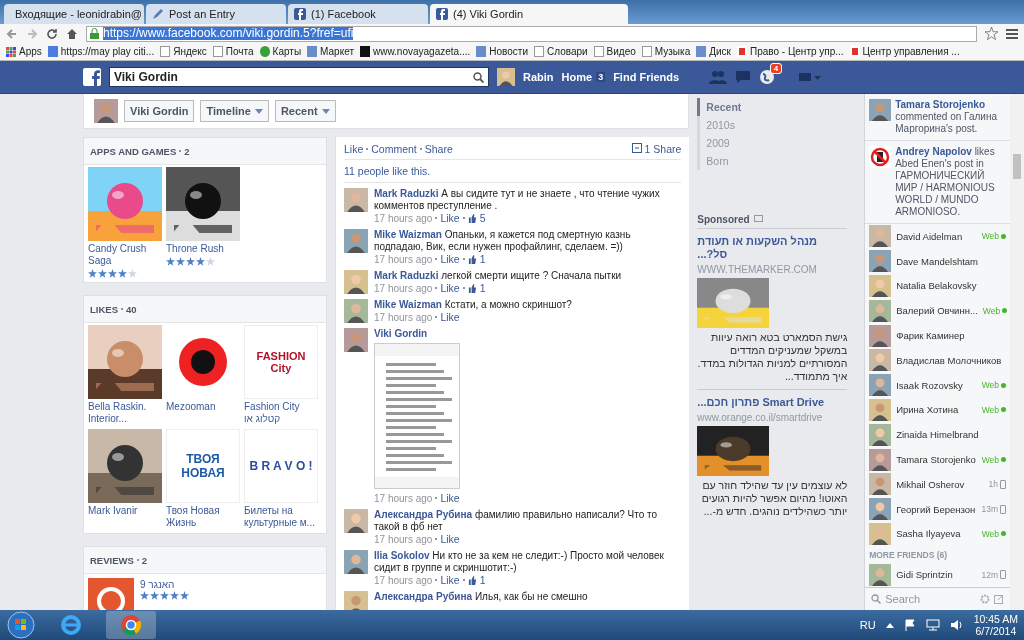 The width and height of the screenshot is (1024, 640). I want to click on start-button, so click(21, 625).